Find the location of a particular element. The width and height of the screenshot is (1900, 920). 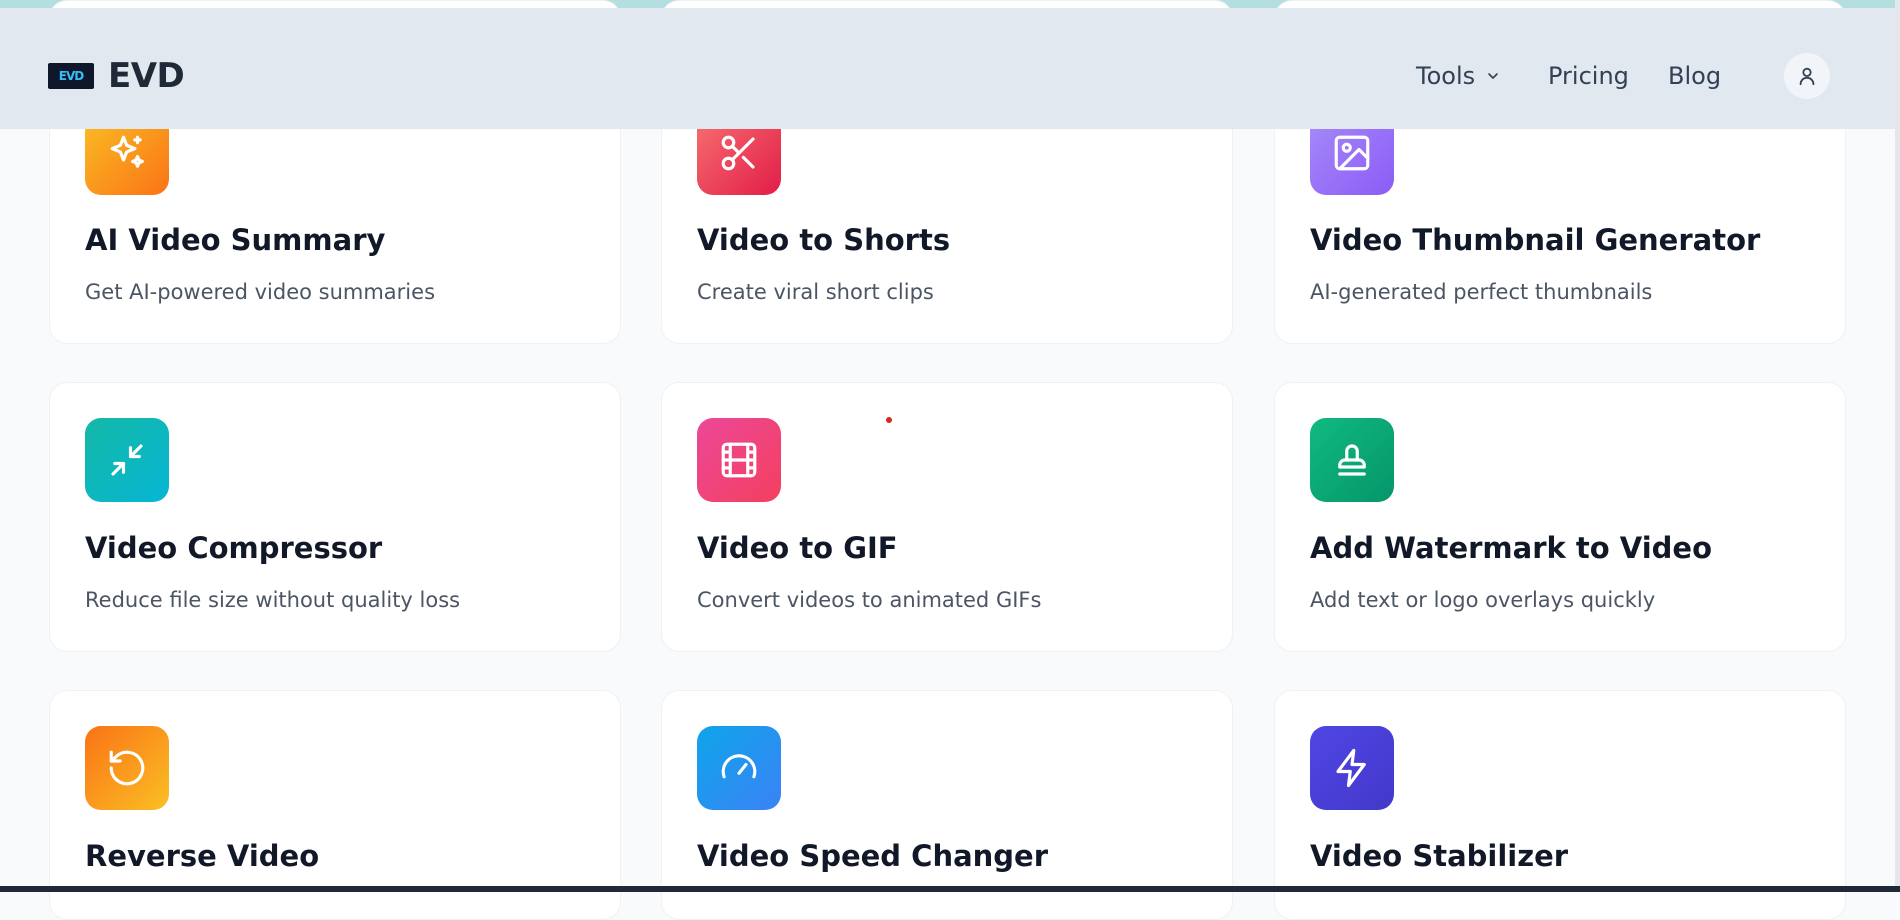

nav-blog-link: Blog is located at coordinates (1694, 76).